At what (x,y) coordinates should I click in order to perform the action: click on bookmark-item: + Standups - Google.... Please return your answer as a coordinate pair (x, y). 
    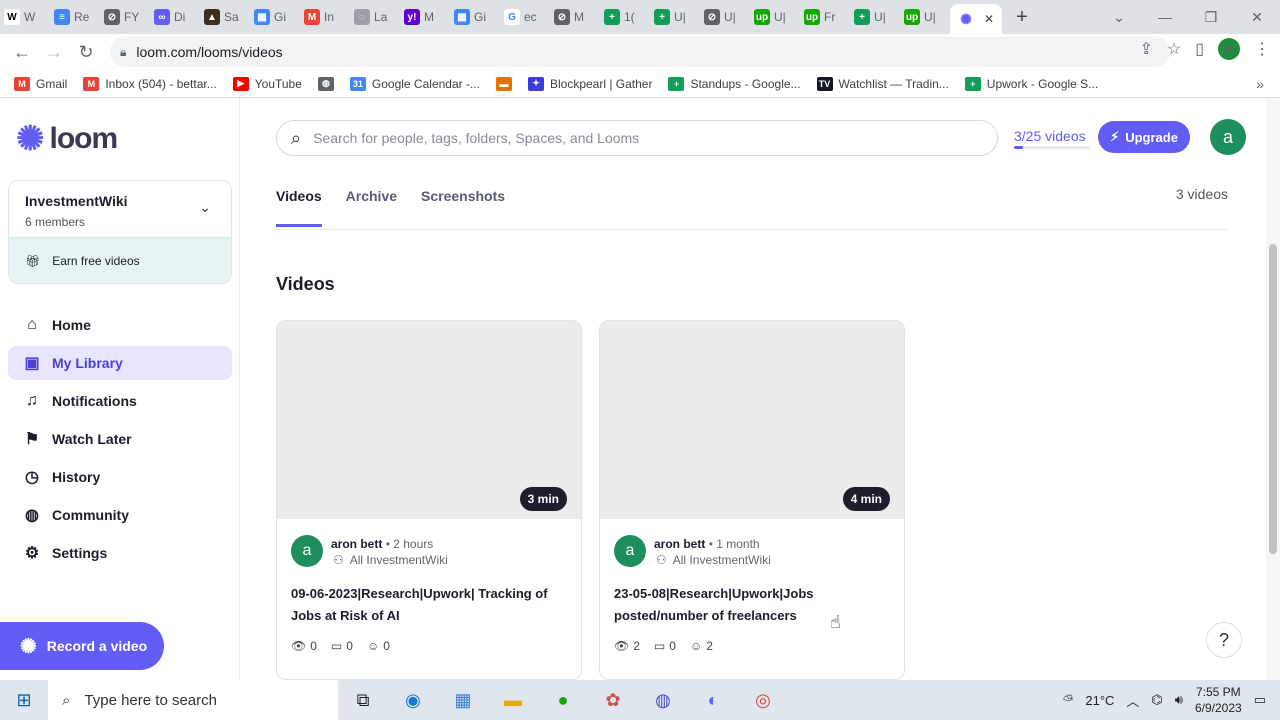
    Looking at the image, I should click on (734, 83).